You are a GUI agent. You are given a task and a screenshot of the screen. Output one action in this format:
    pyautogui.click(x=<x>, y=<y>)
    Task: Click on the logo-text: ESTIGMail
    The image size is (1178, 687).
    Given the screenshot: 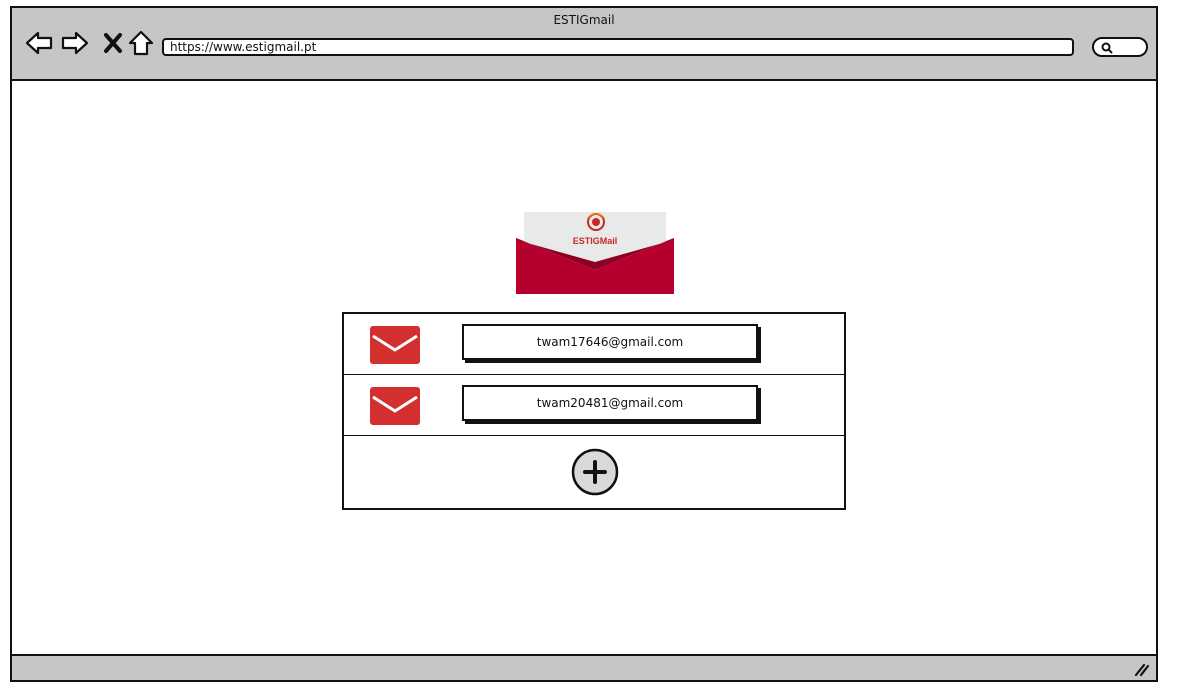 What is the action you would take?
    pyautogui.click(x=595, y=241)
    